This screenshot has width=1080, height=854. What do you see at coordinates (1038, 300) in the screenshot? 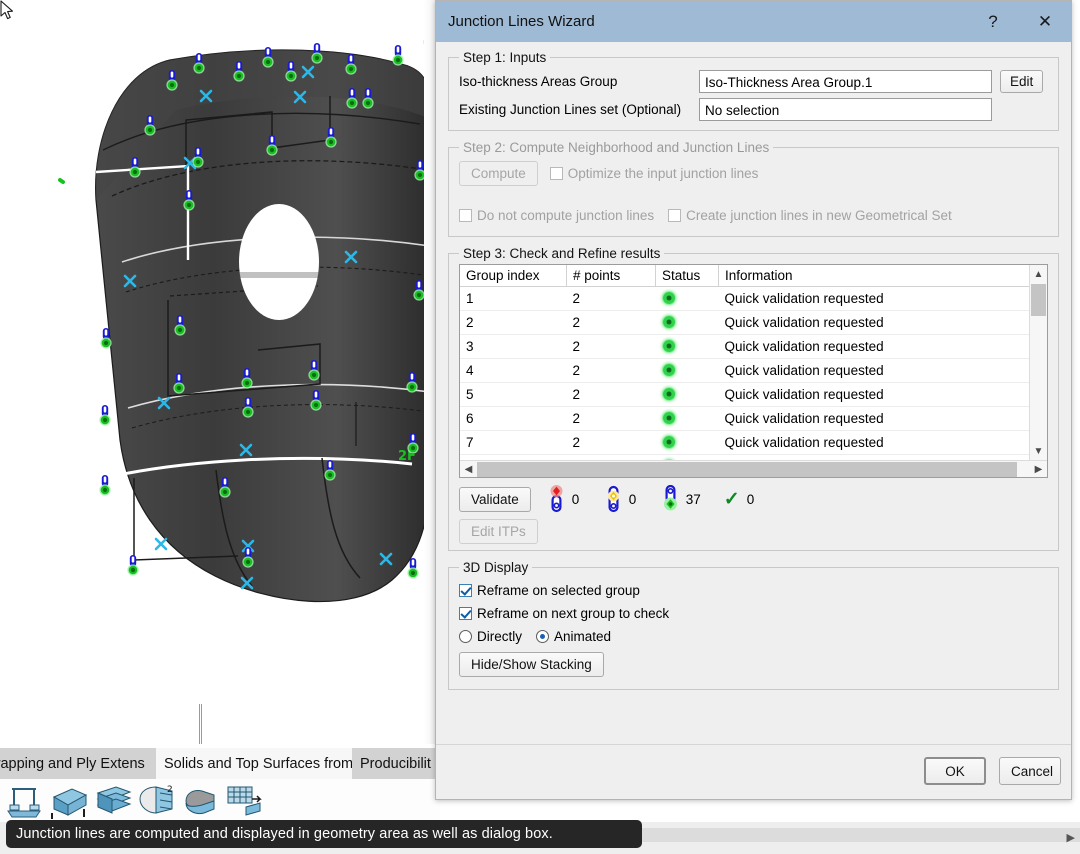
I see `vertical-scroll-thumb` at bounding box center [1038, 300].